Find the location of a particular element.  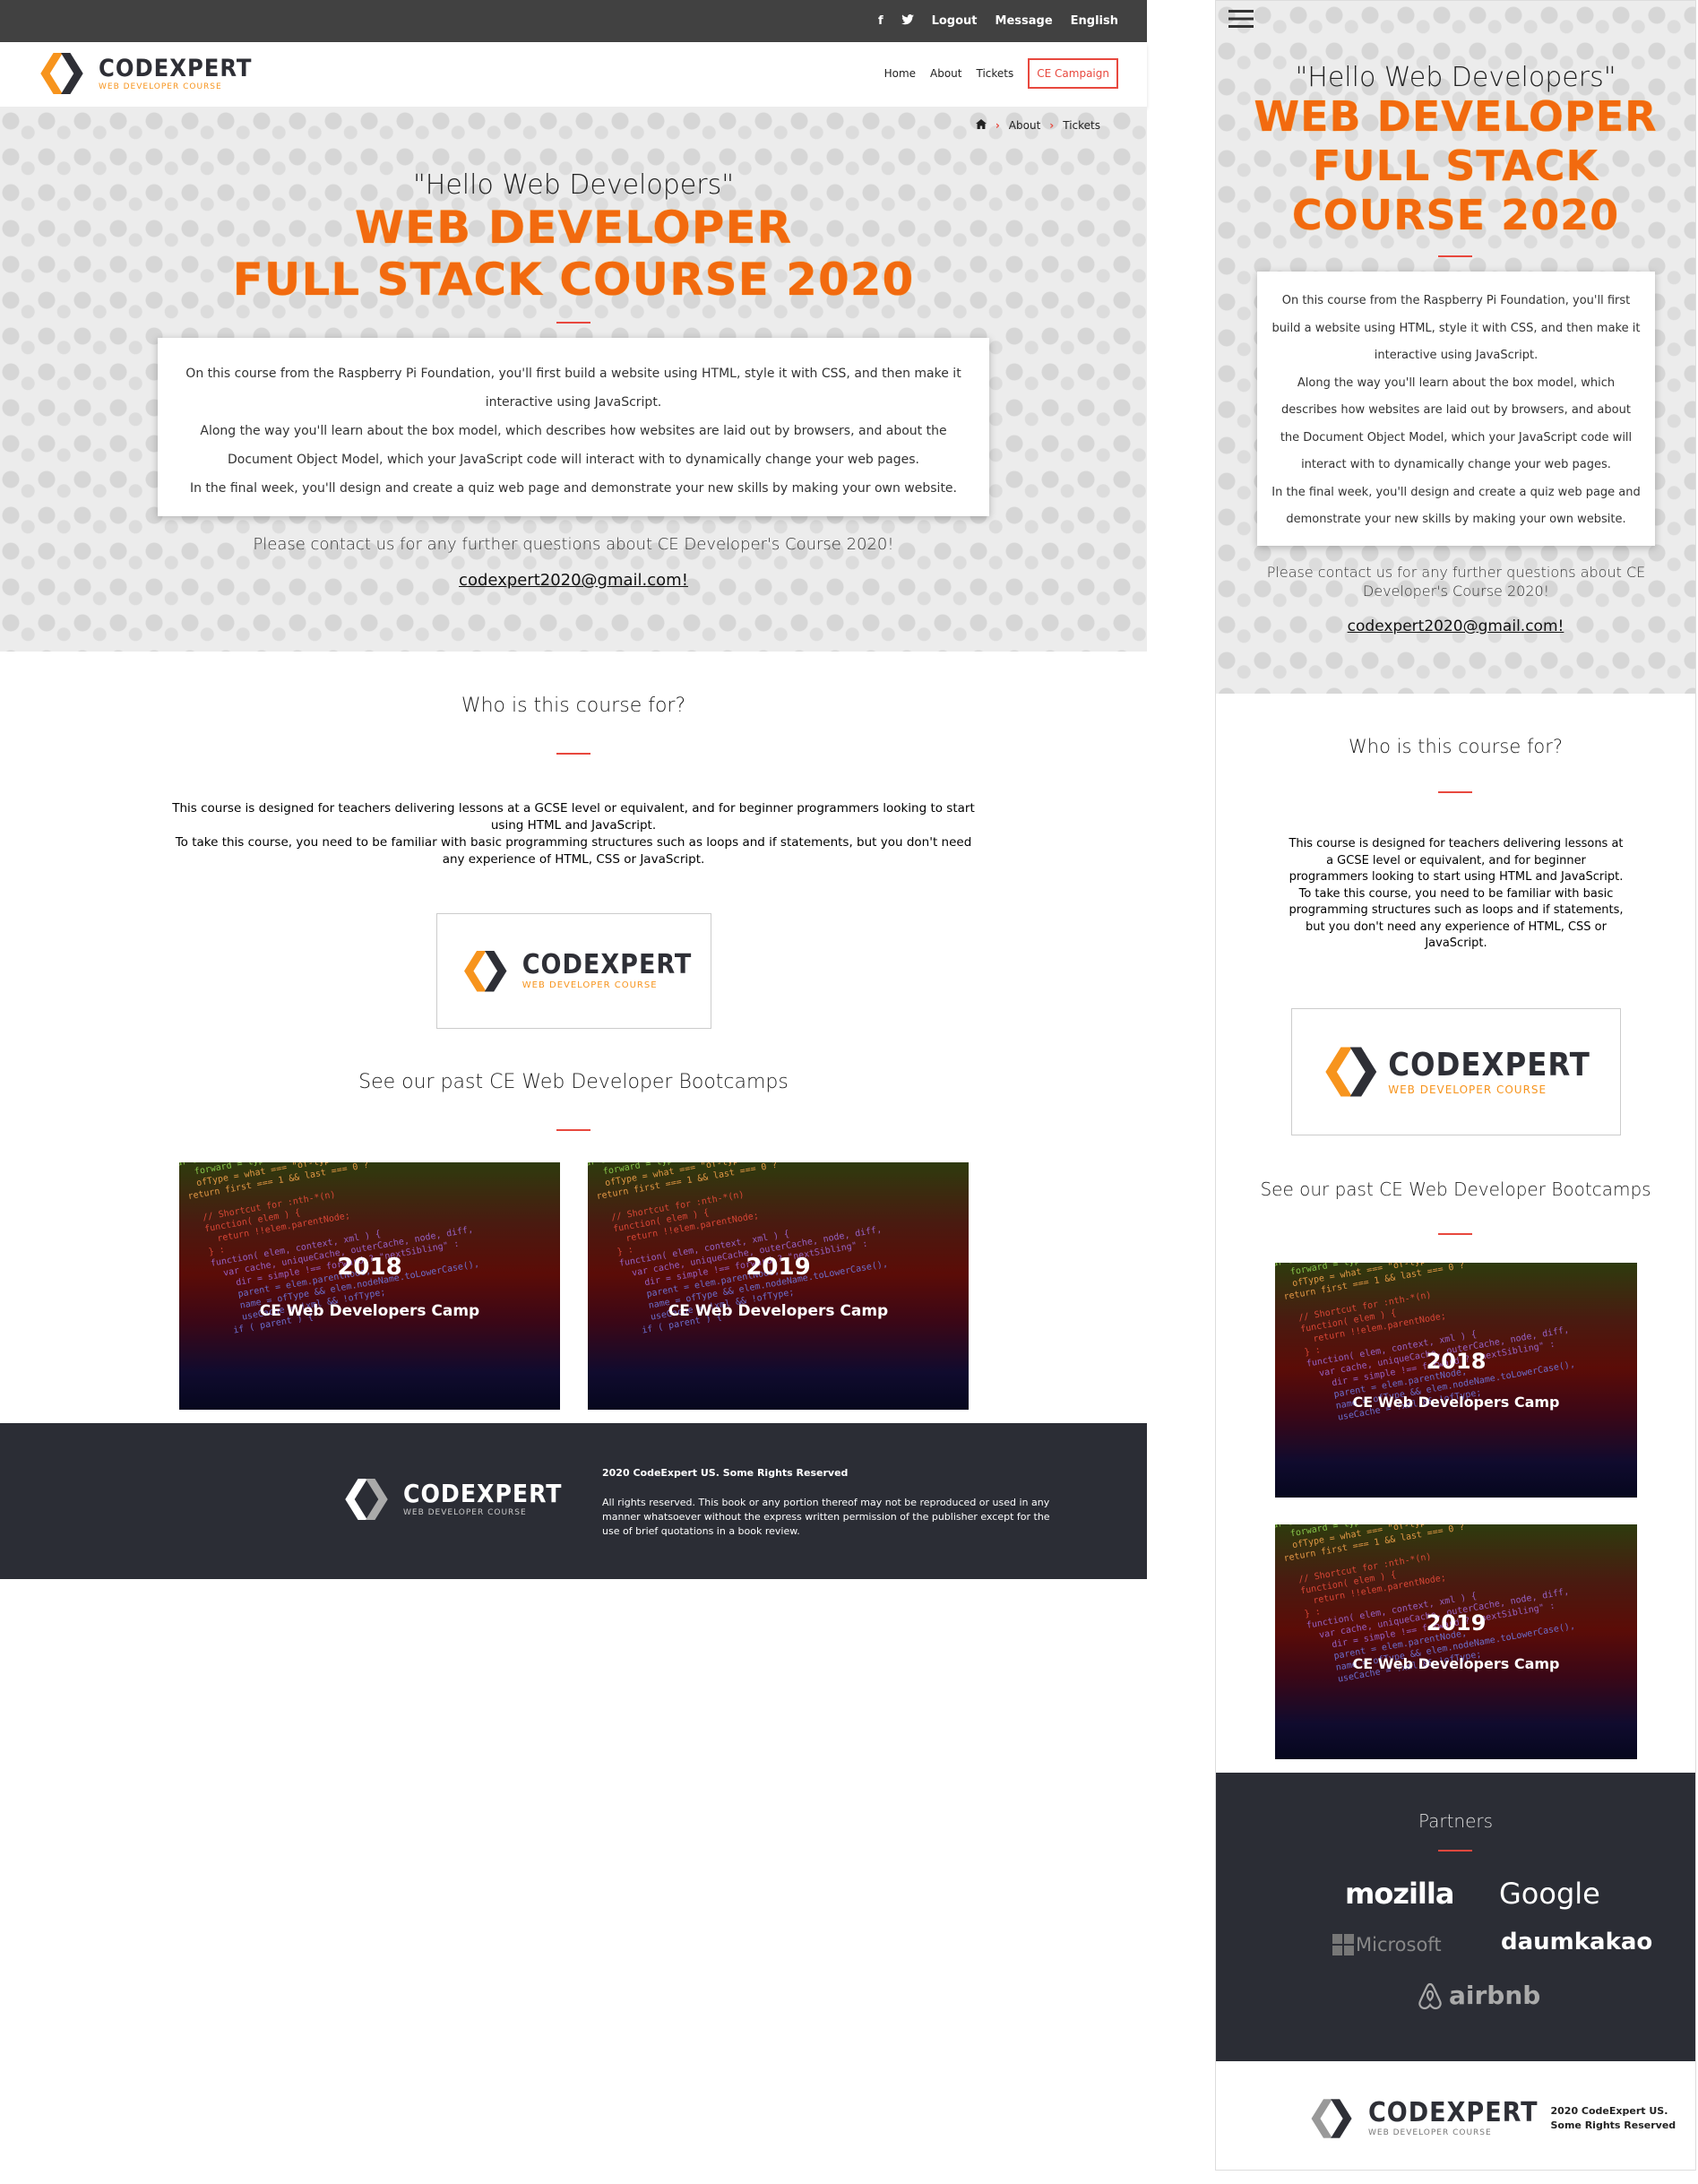

partners-heading: Partners is located at coordinates (1456, 1821).